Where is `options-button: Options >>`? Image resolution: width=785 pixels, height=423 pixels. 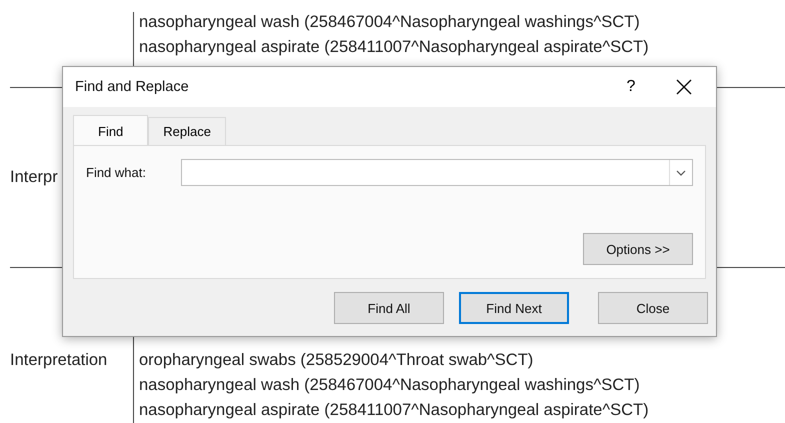
options-button: Options >> is located at coordinates (638, 249).